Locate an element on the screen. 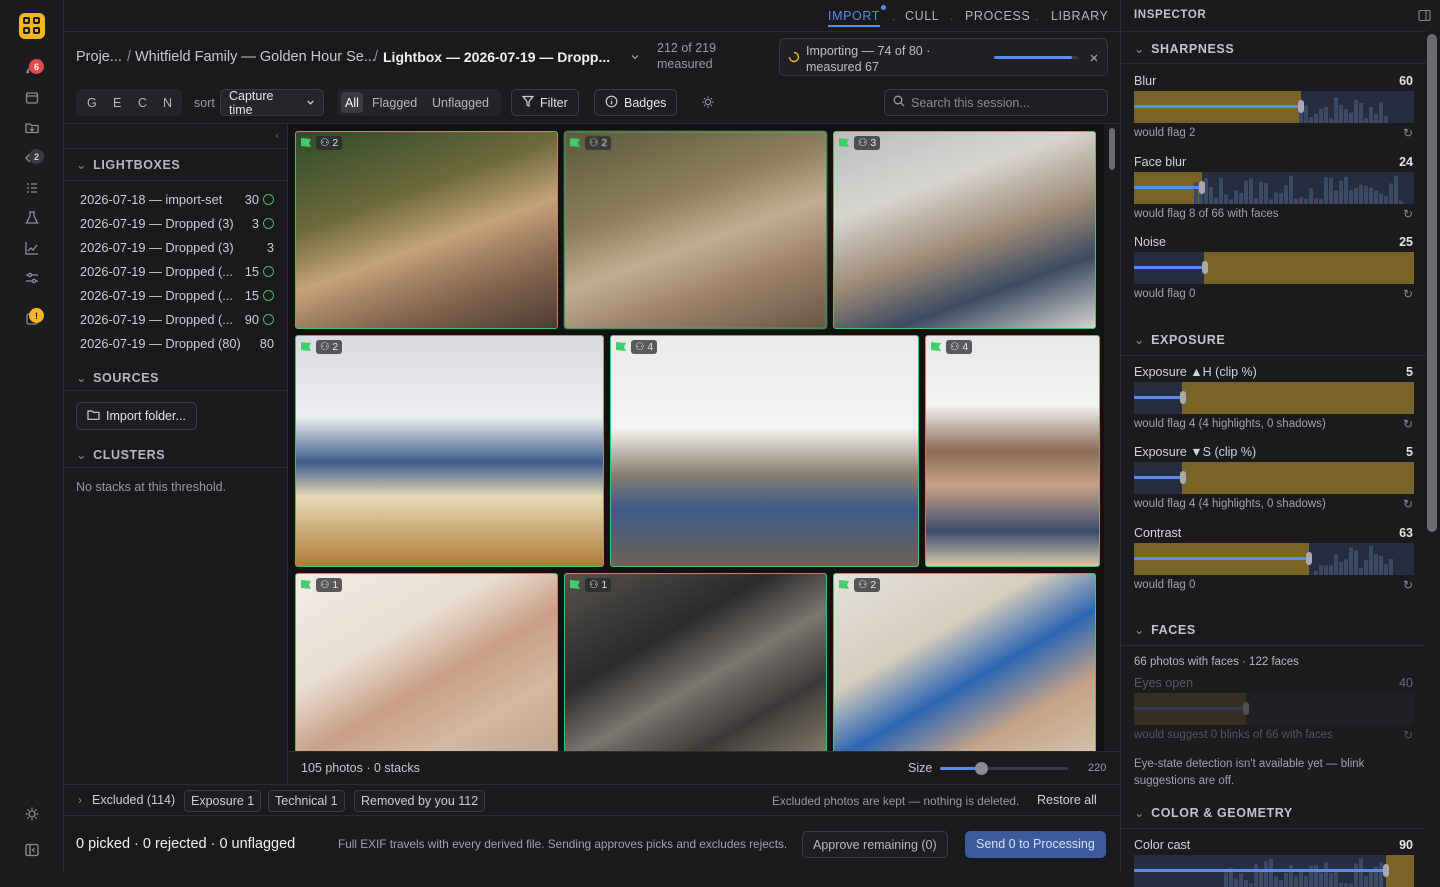 Image resolution: width=1440 pixels, height=887 pixels. app-logo is located at coordinates (32, 26).